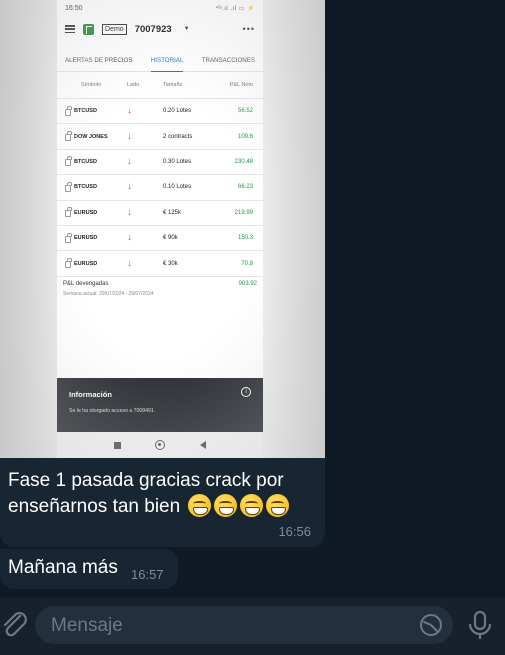  What do you see at coordinates (160, 85) in the screenshot?
I see `table-header: Símbolo Lado Tamaño P&L Neto` at bounding box center [160, 85].